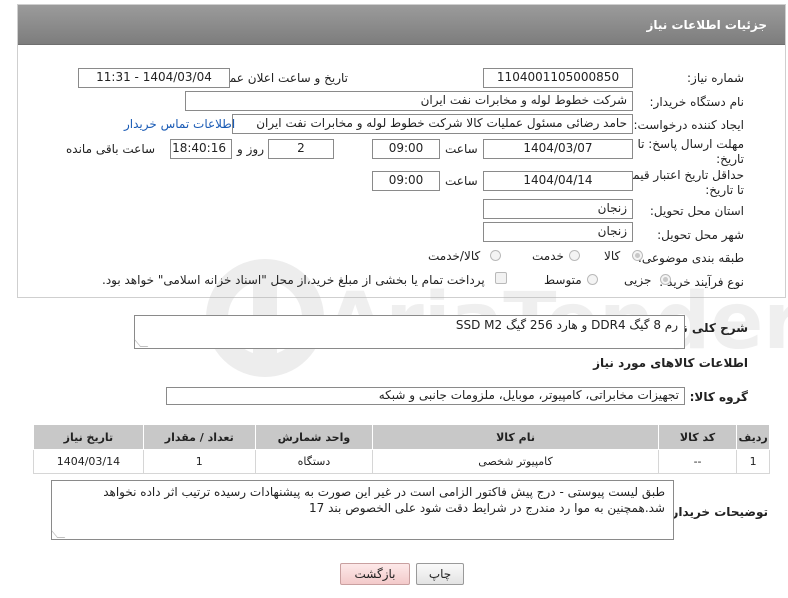  What do you see at coordinates (199, 461) in the screenshot?
I see `quantity-cell: 1` at bounding box center [199, 461].